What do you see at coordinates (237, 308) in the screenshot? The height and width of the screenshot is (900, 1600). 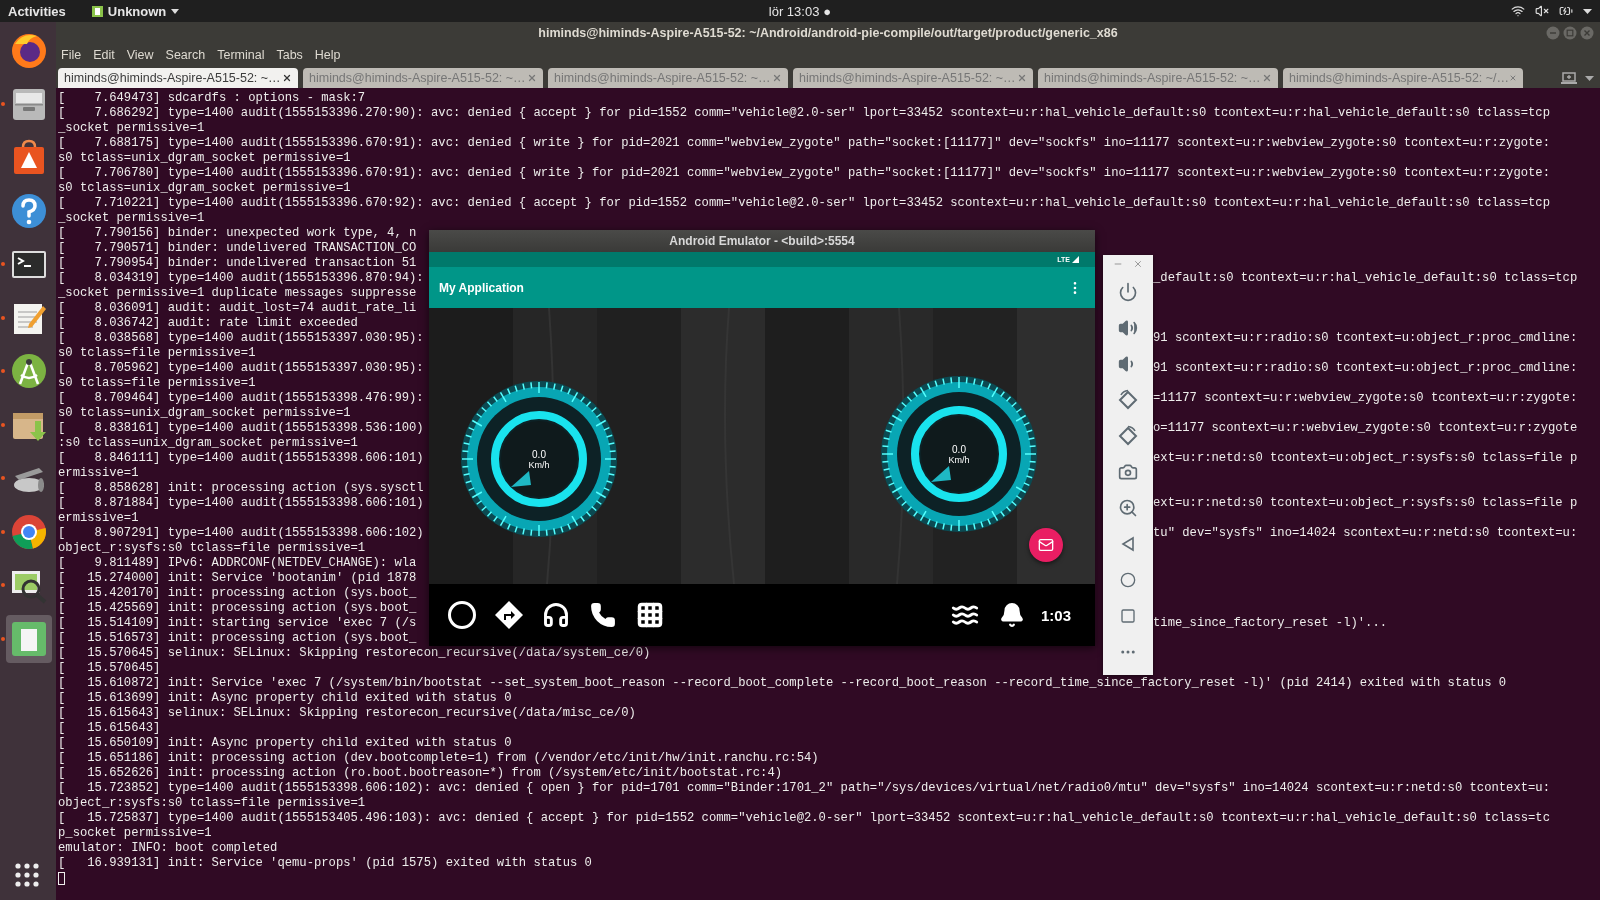 I see `log-line: [ 8.036091] audit: audit_lost=74 audit_rate_li` at bounding box center [237, 308].